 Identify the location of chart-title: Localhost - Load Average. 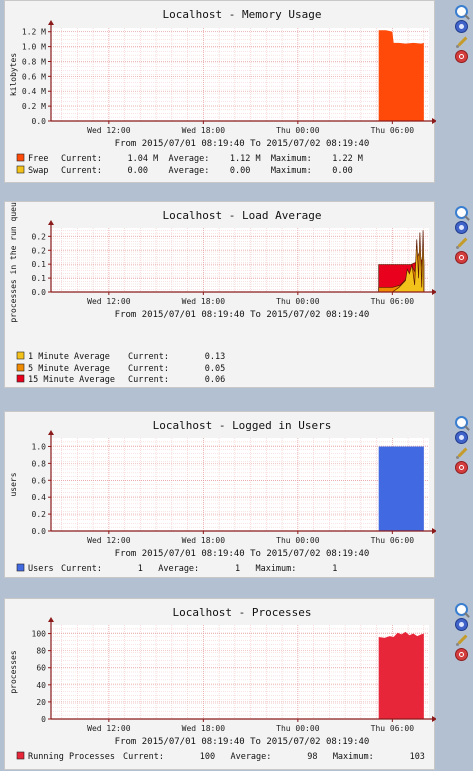
(242, 215).